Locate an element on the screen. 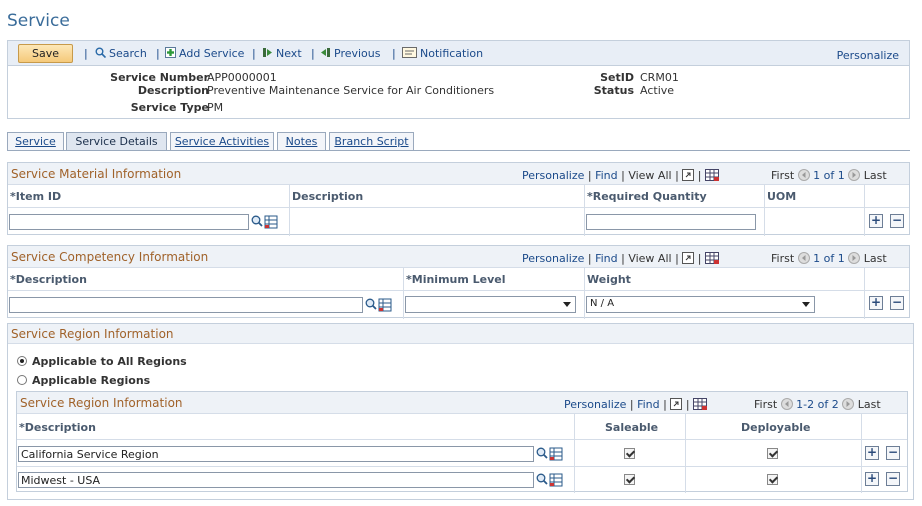 This screenshot has height=506, width=922. description-label: Description is located at coordinates (173, 90).